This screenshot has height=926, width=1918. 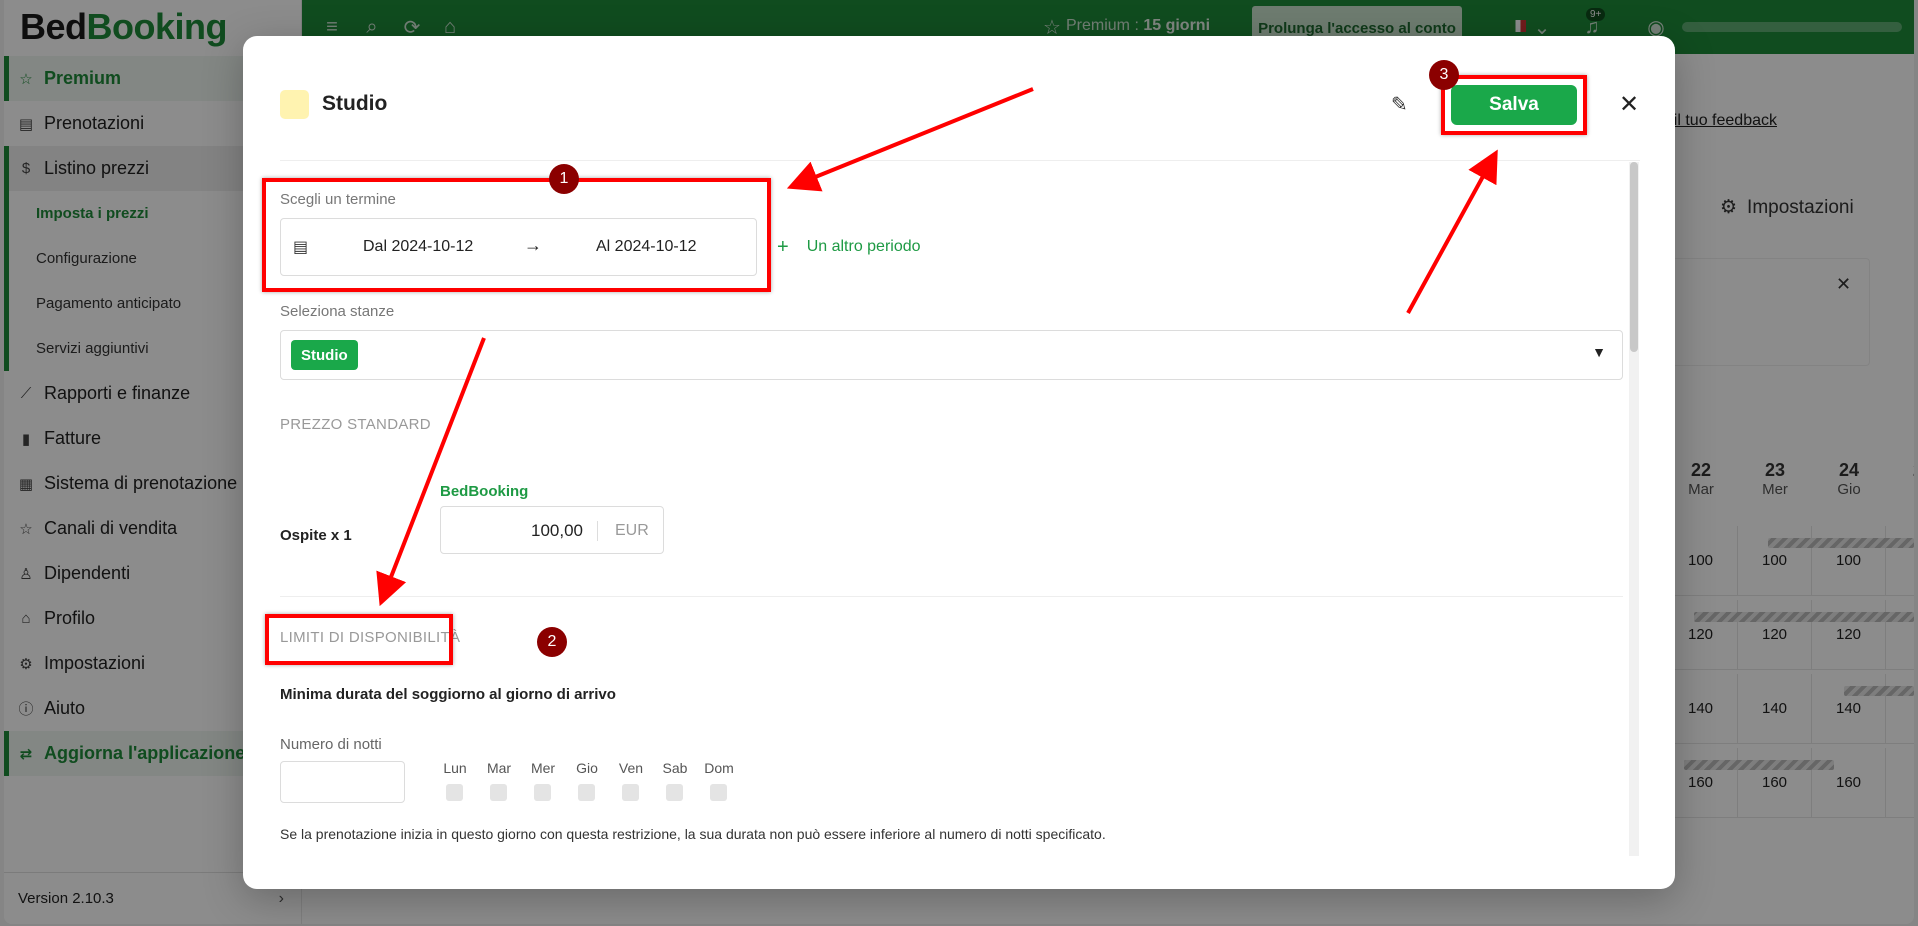 What do you see at coordinates (1452, 231) in the screenshot?
I see `arrow-to-save` at bounding box center [1452, 231].